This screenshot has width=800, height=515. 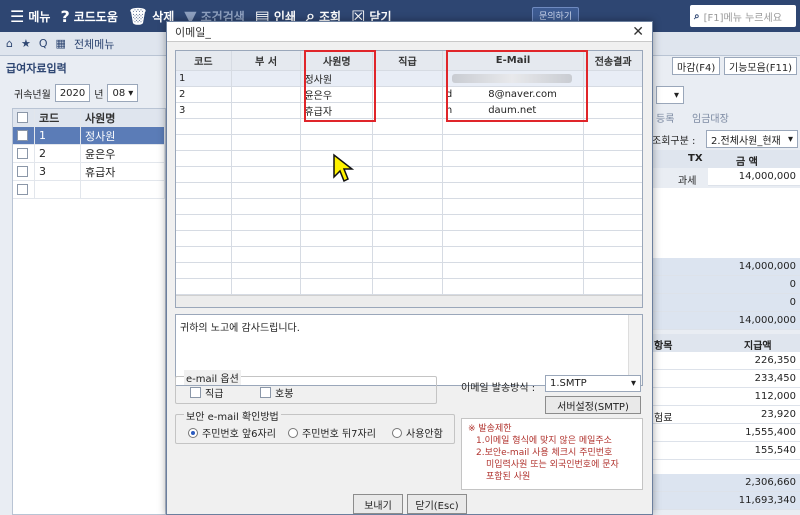 What do you see at coordinates (9, 43) in the screenshot?
I see `home-icon: ⌂` at bounding box center [9, 43].